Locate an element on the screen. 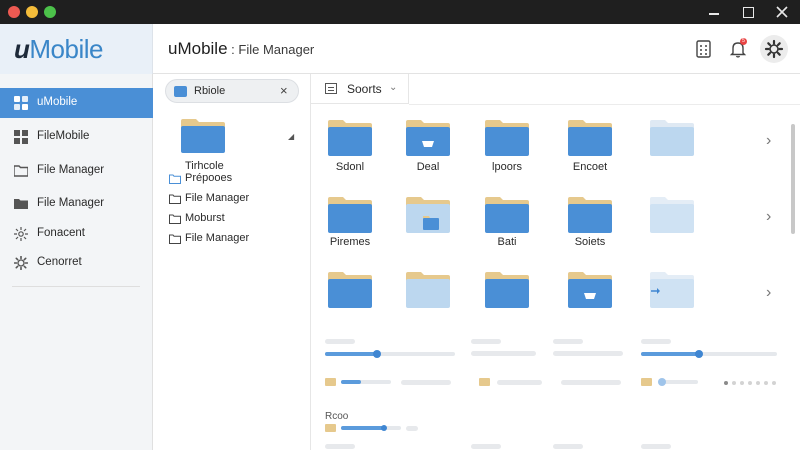 The width and height of the screenshot is (800, 450). sidebar-item-file-manager: File Manager is located at coordinates (76, 171).